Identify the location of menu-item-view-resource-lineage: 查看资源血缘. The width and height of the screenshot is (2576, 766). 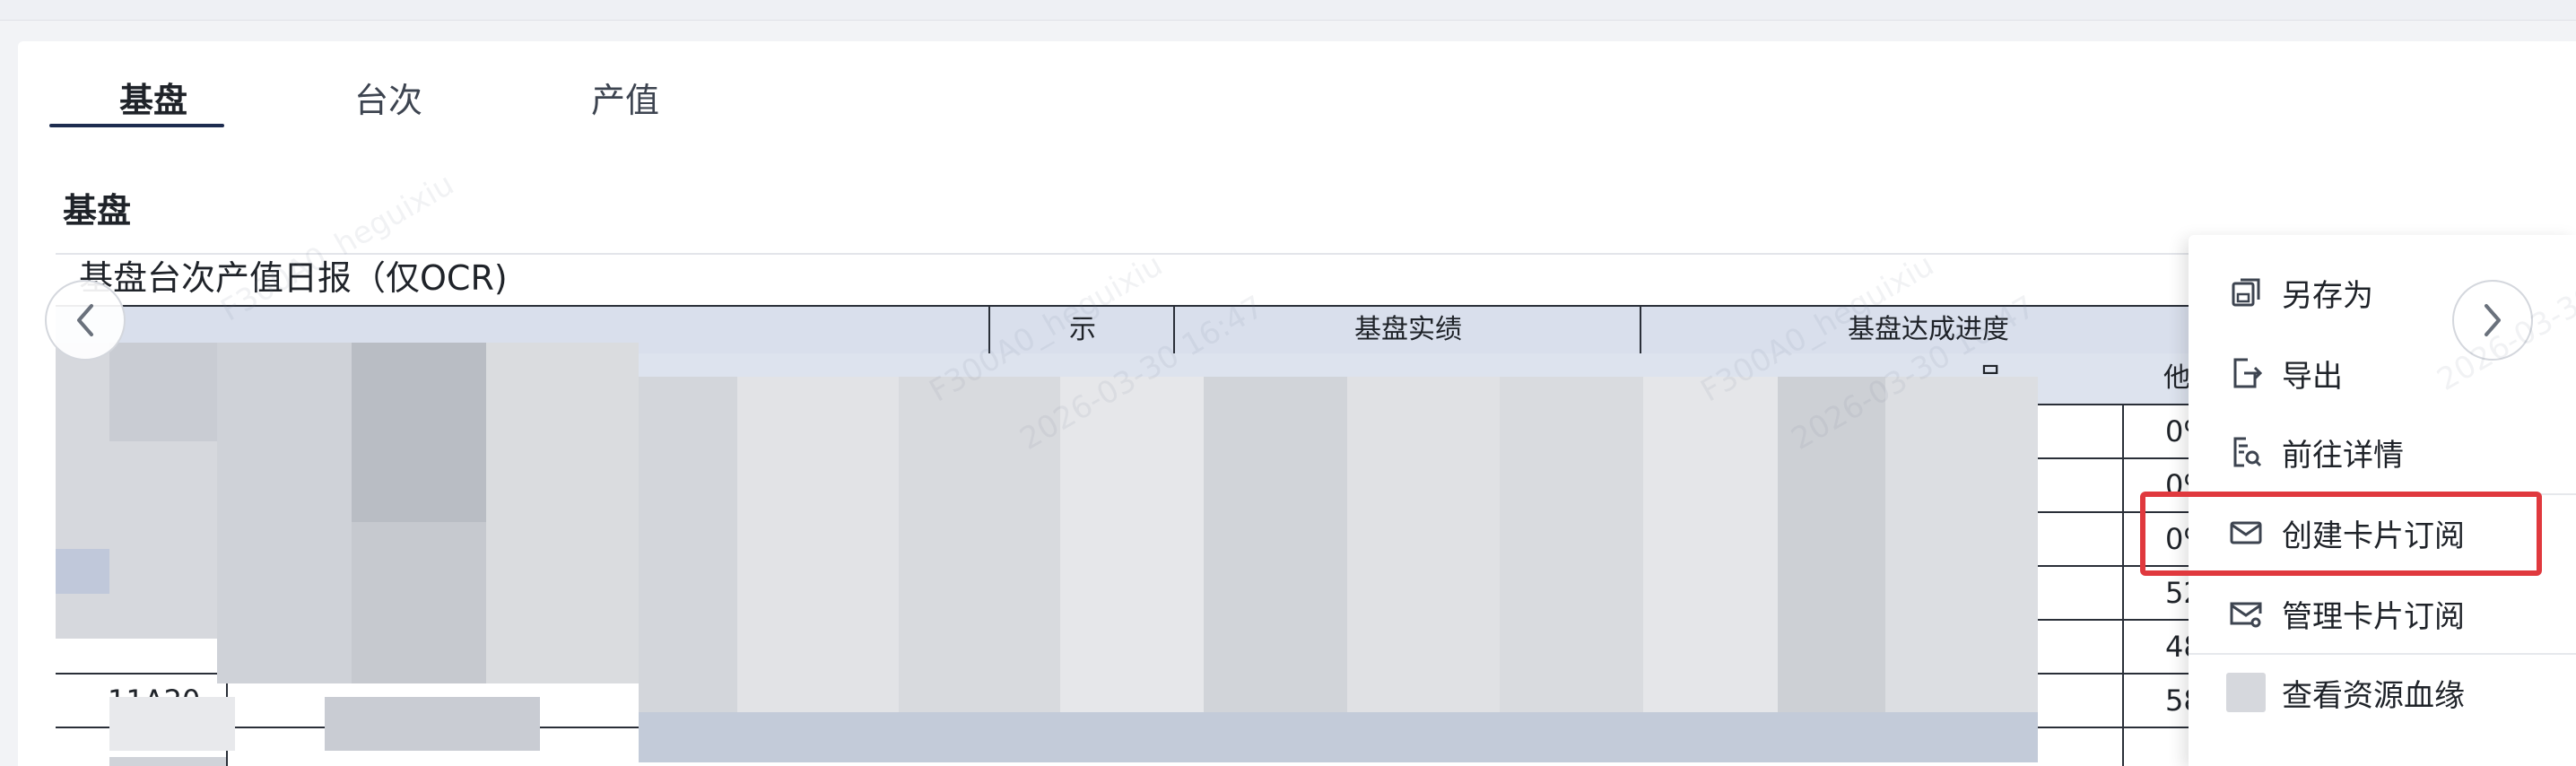
(2382, 692).